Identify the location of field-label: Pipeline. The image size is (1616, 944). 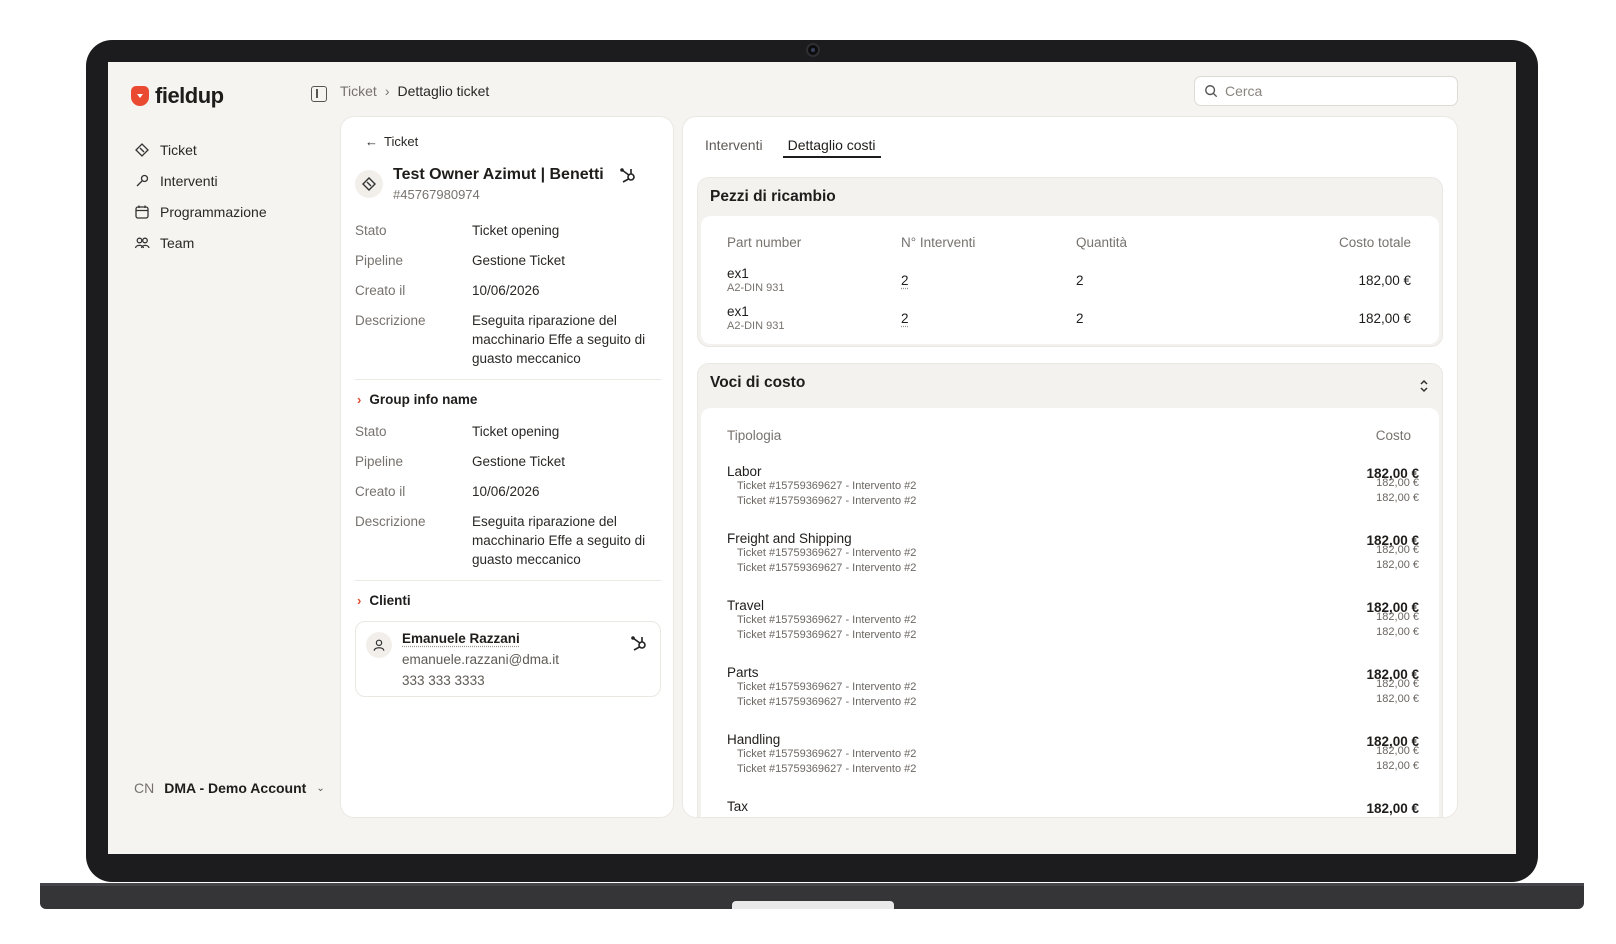
(379, 260).